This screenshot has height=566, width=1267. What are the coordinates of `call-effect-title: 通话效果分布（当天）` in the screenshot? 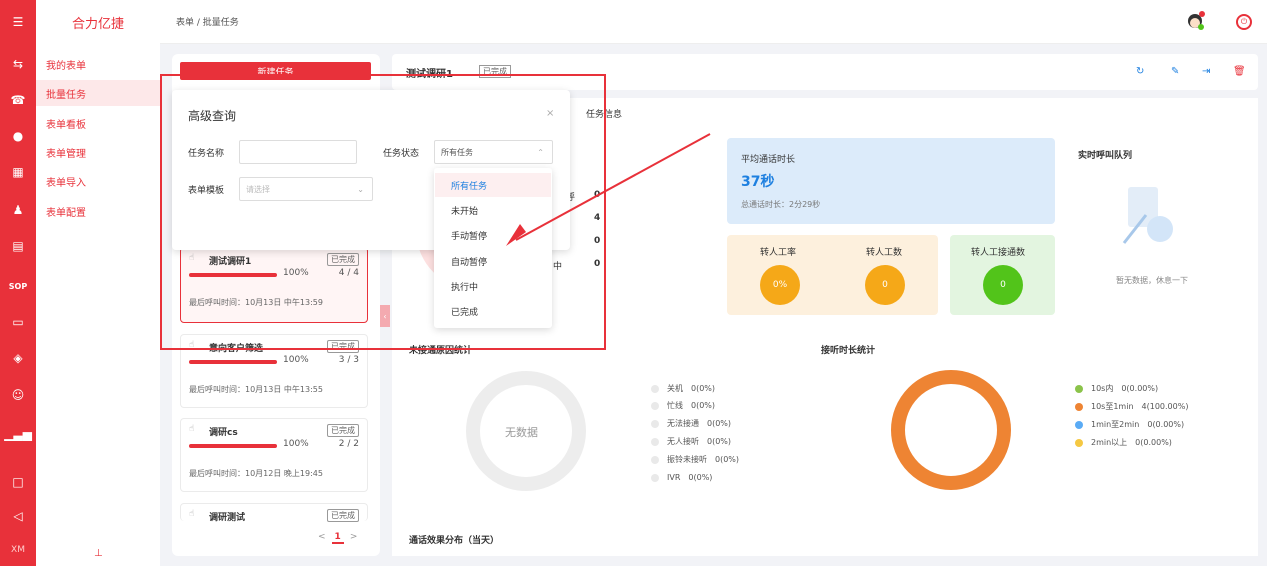 It's located at (454, 541).